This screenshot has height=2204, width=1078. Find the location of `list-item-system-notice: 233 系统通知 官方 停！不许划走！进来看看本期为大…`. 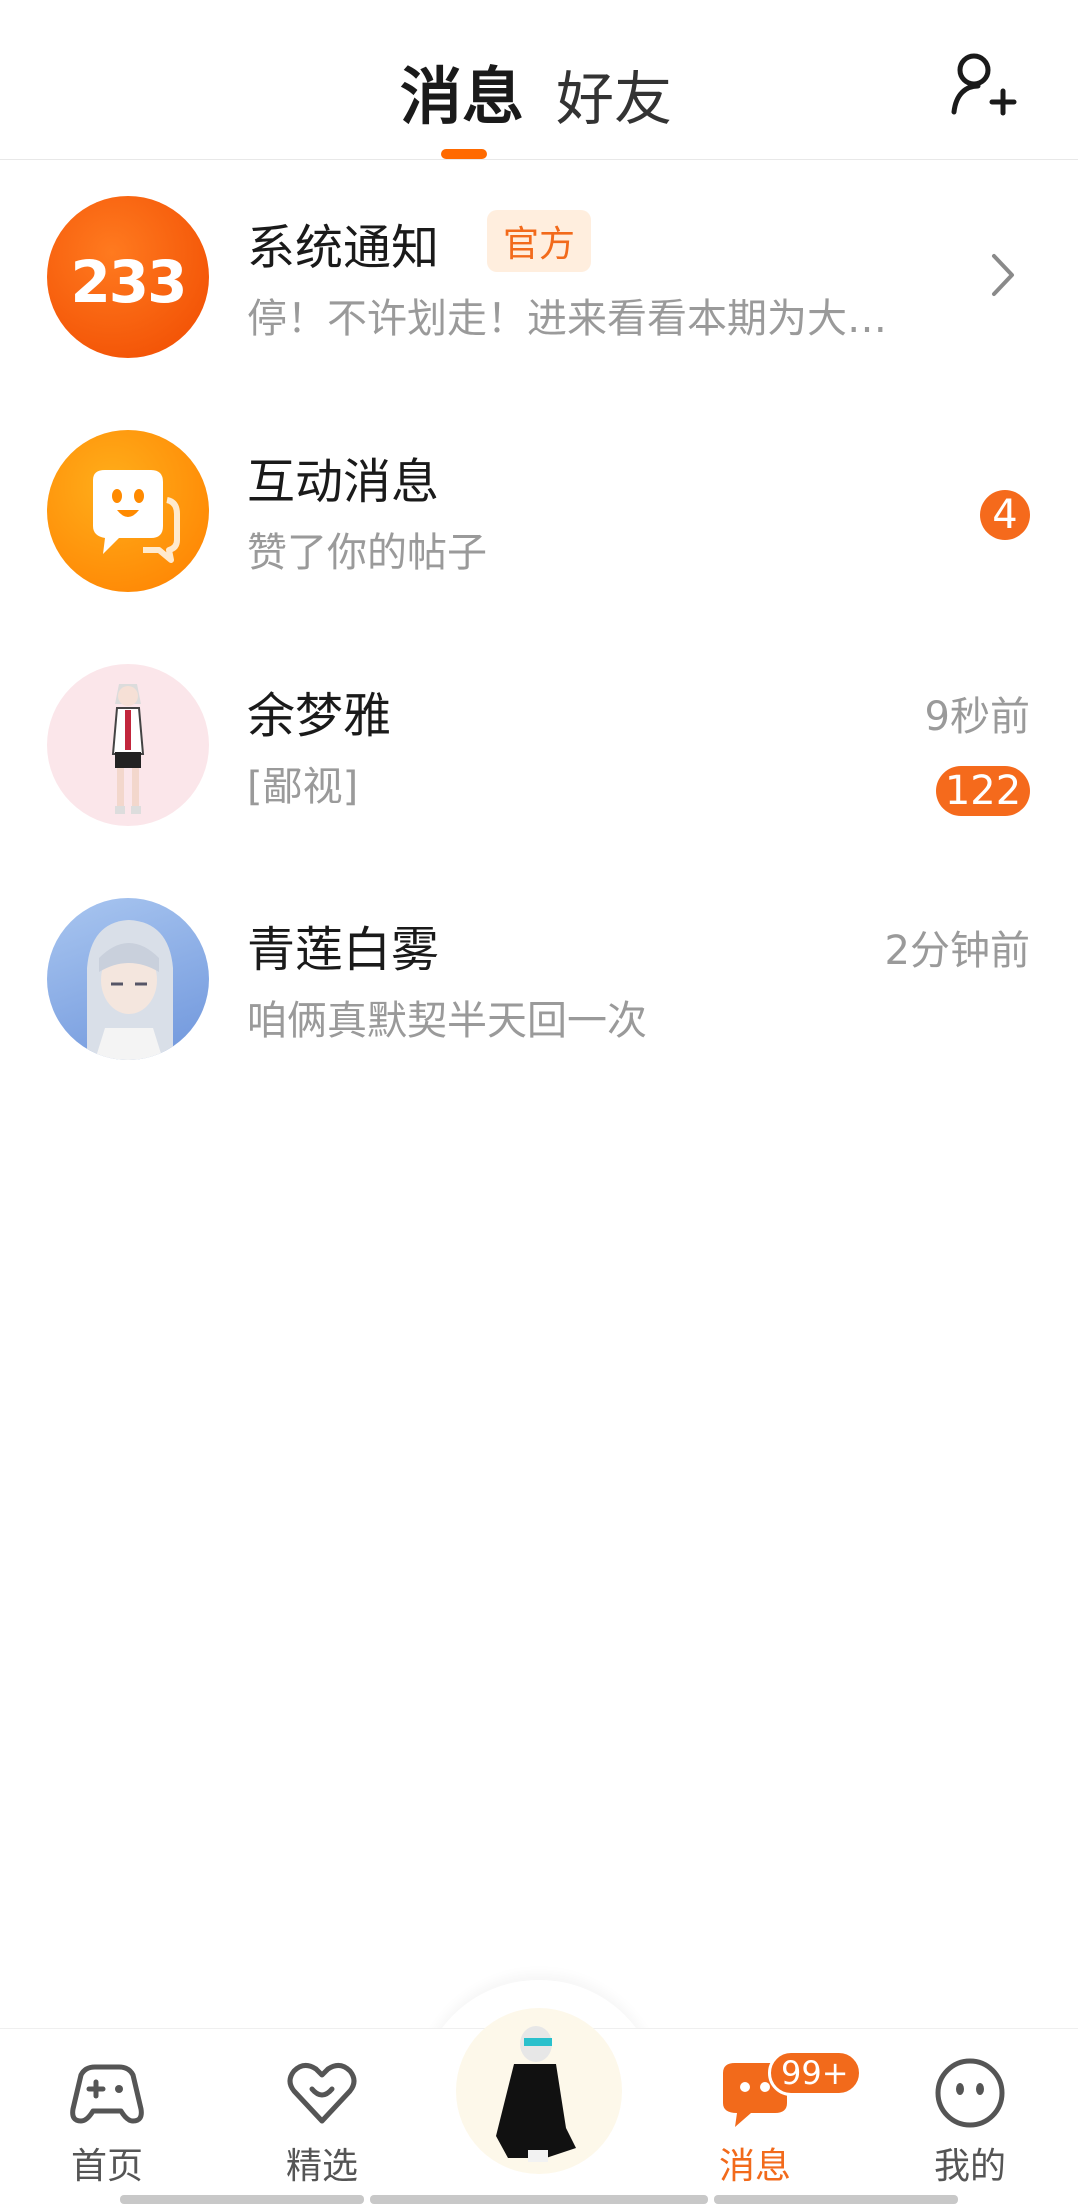

list-item-system-notice: 233 系统通知 官方 停！不许划走！进来看看本期为大… is located at coordinates (539, 277).